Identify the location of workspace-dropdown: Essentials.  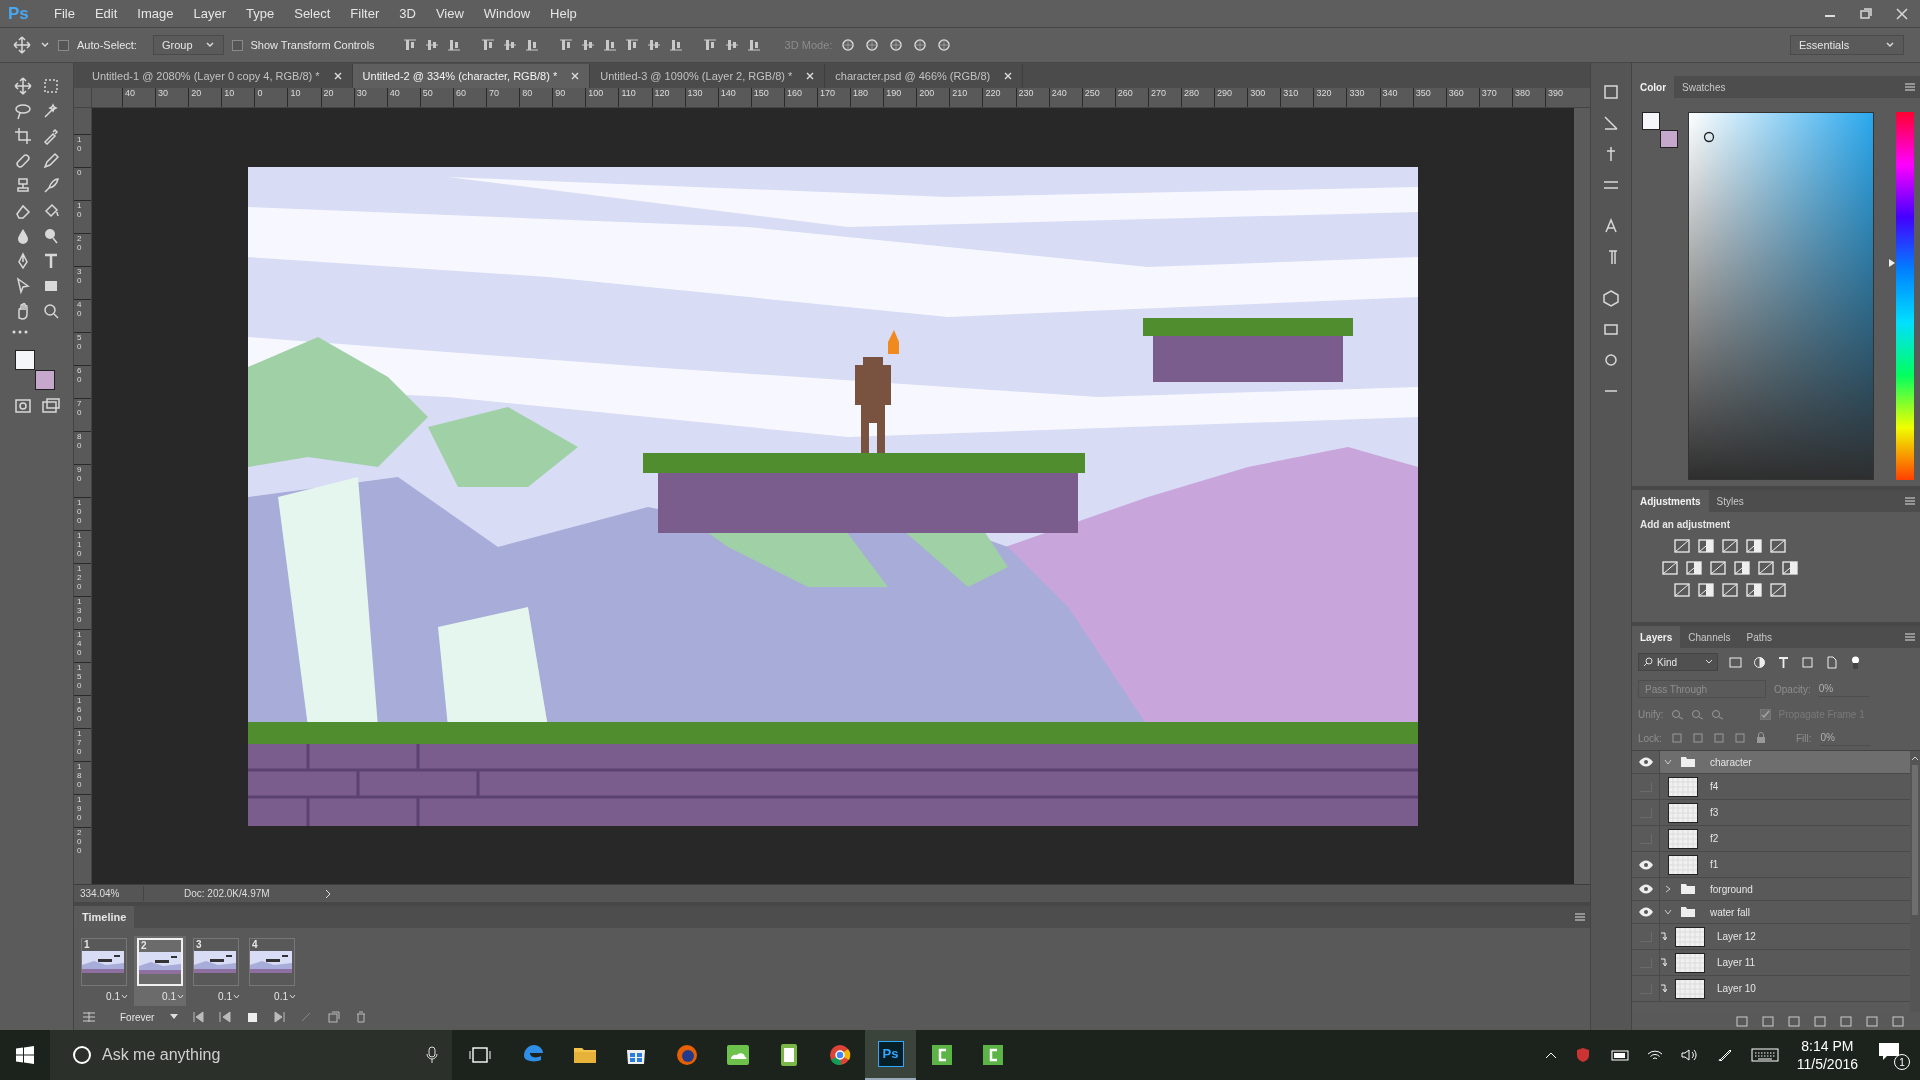
(1847, 45).